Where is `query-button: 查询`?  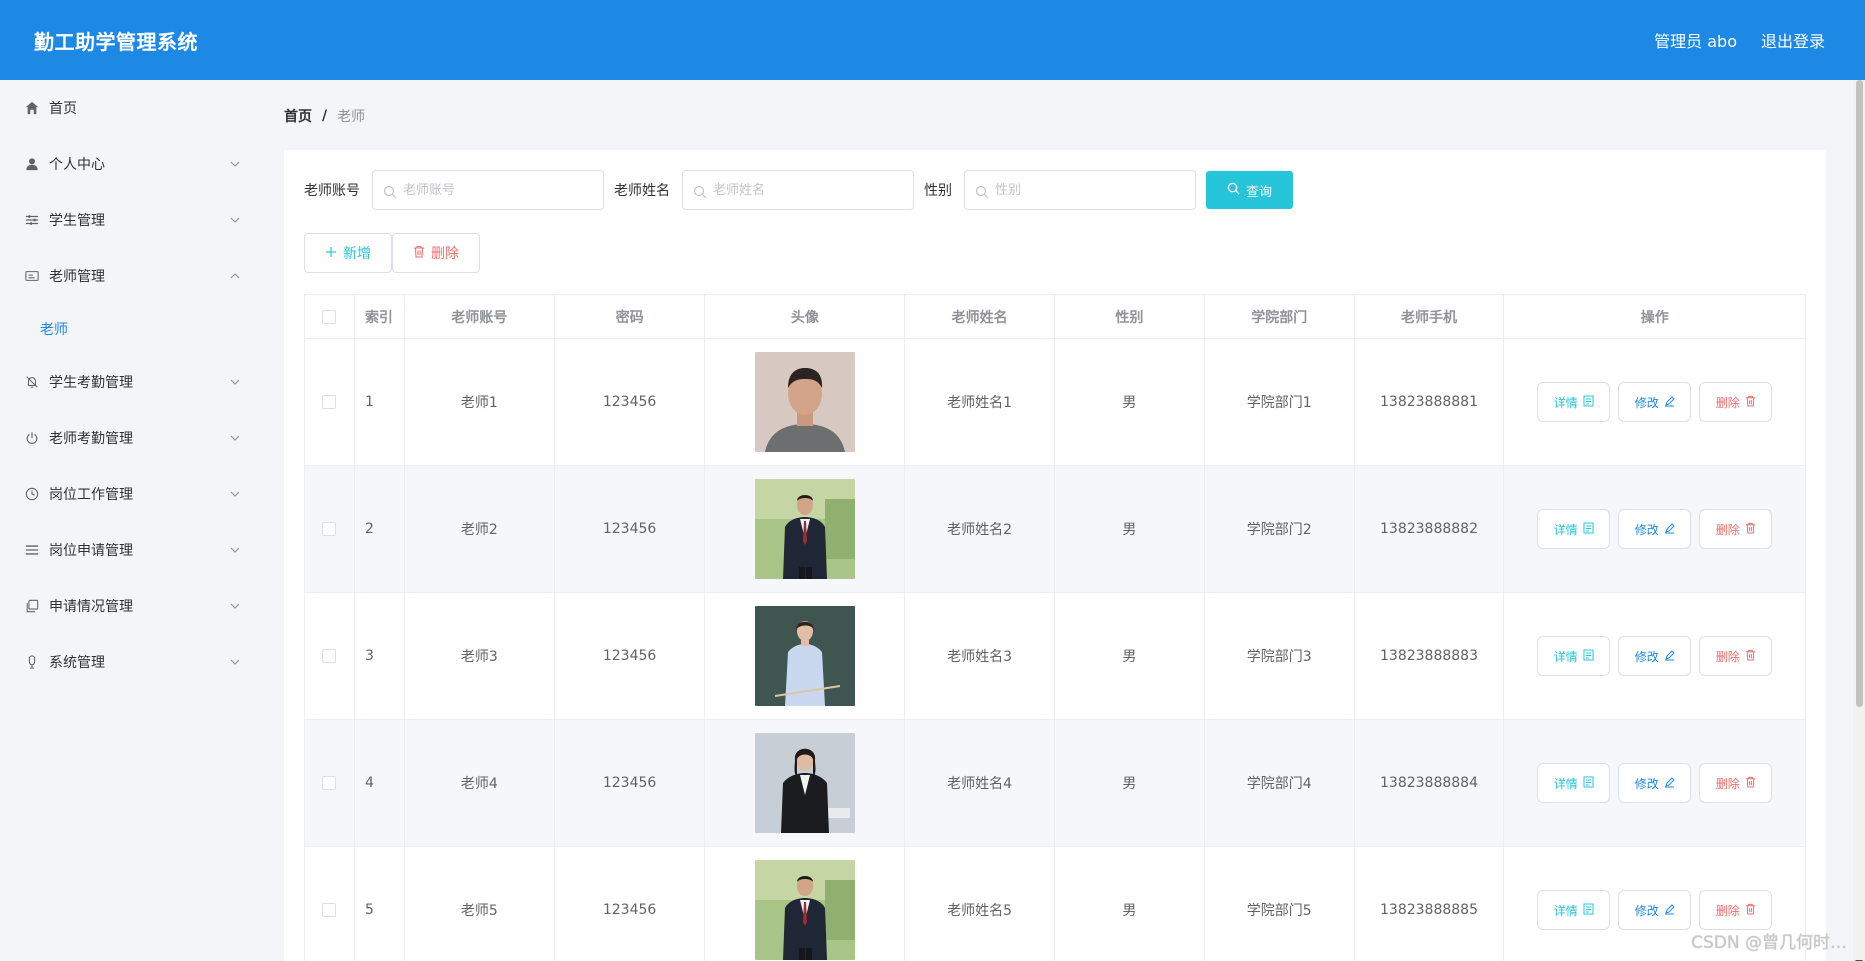
query-button: 查询 is located at coordinates (1249, 190).